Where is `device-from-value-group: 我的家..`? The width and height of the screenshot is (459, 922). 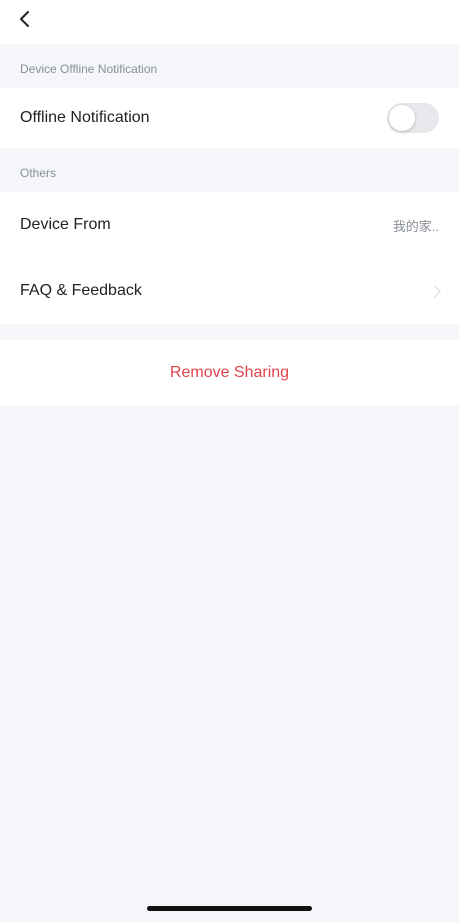 device-from-value-group: 我的家.. is located at coordinates (416, 225).